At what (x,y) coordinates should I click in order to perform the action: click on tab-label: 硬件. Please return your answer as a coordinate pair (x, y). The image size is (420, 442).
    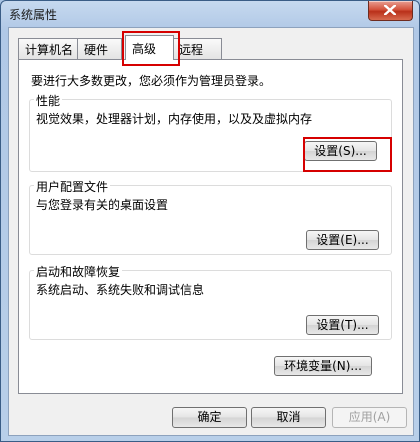
    Looking at the image, I should click on (96, 50).